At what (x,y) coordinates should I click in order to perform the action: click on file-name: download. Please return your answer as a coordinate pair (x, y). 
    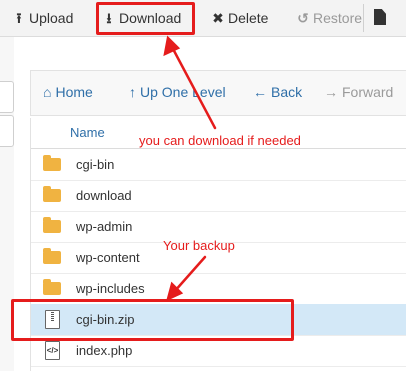
    Looking at the image, I should click on (104, 195).